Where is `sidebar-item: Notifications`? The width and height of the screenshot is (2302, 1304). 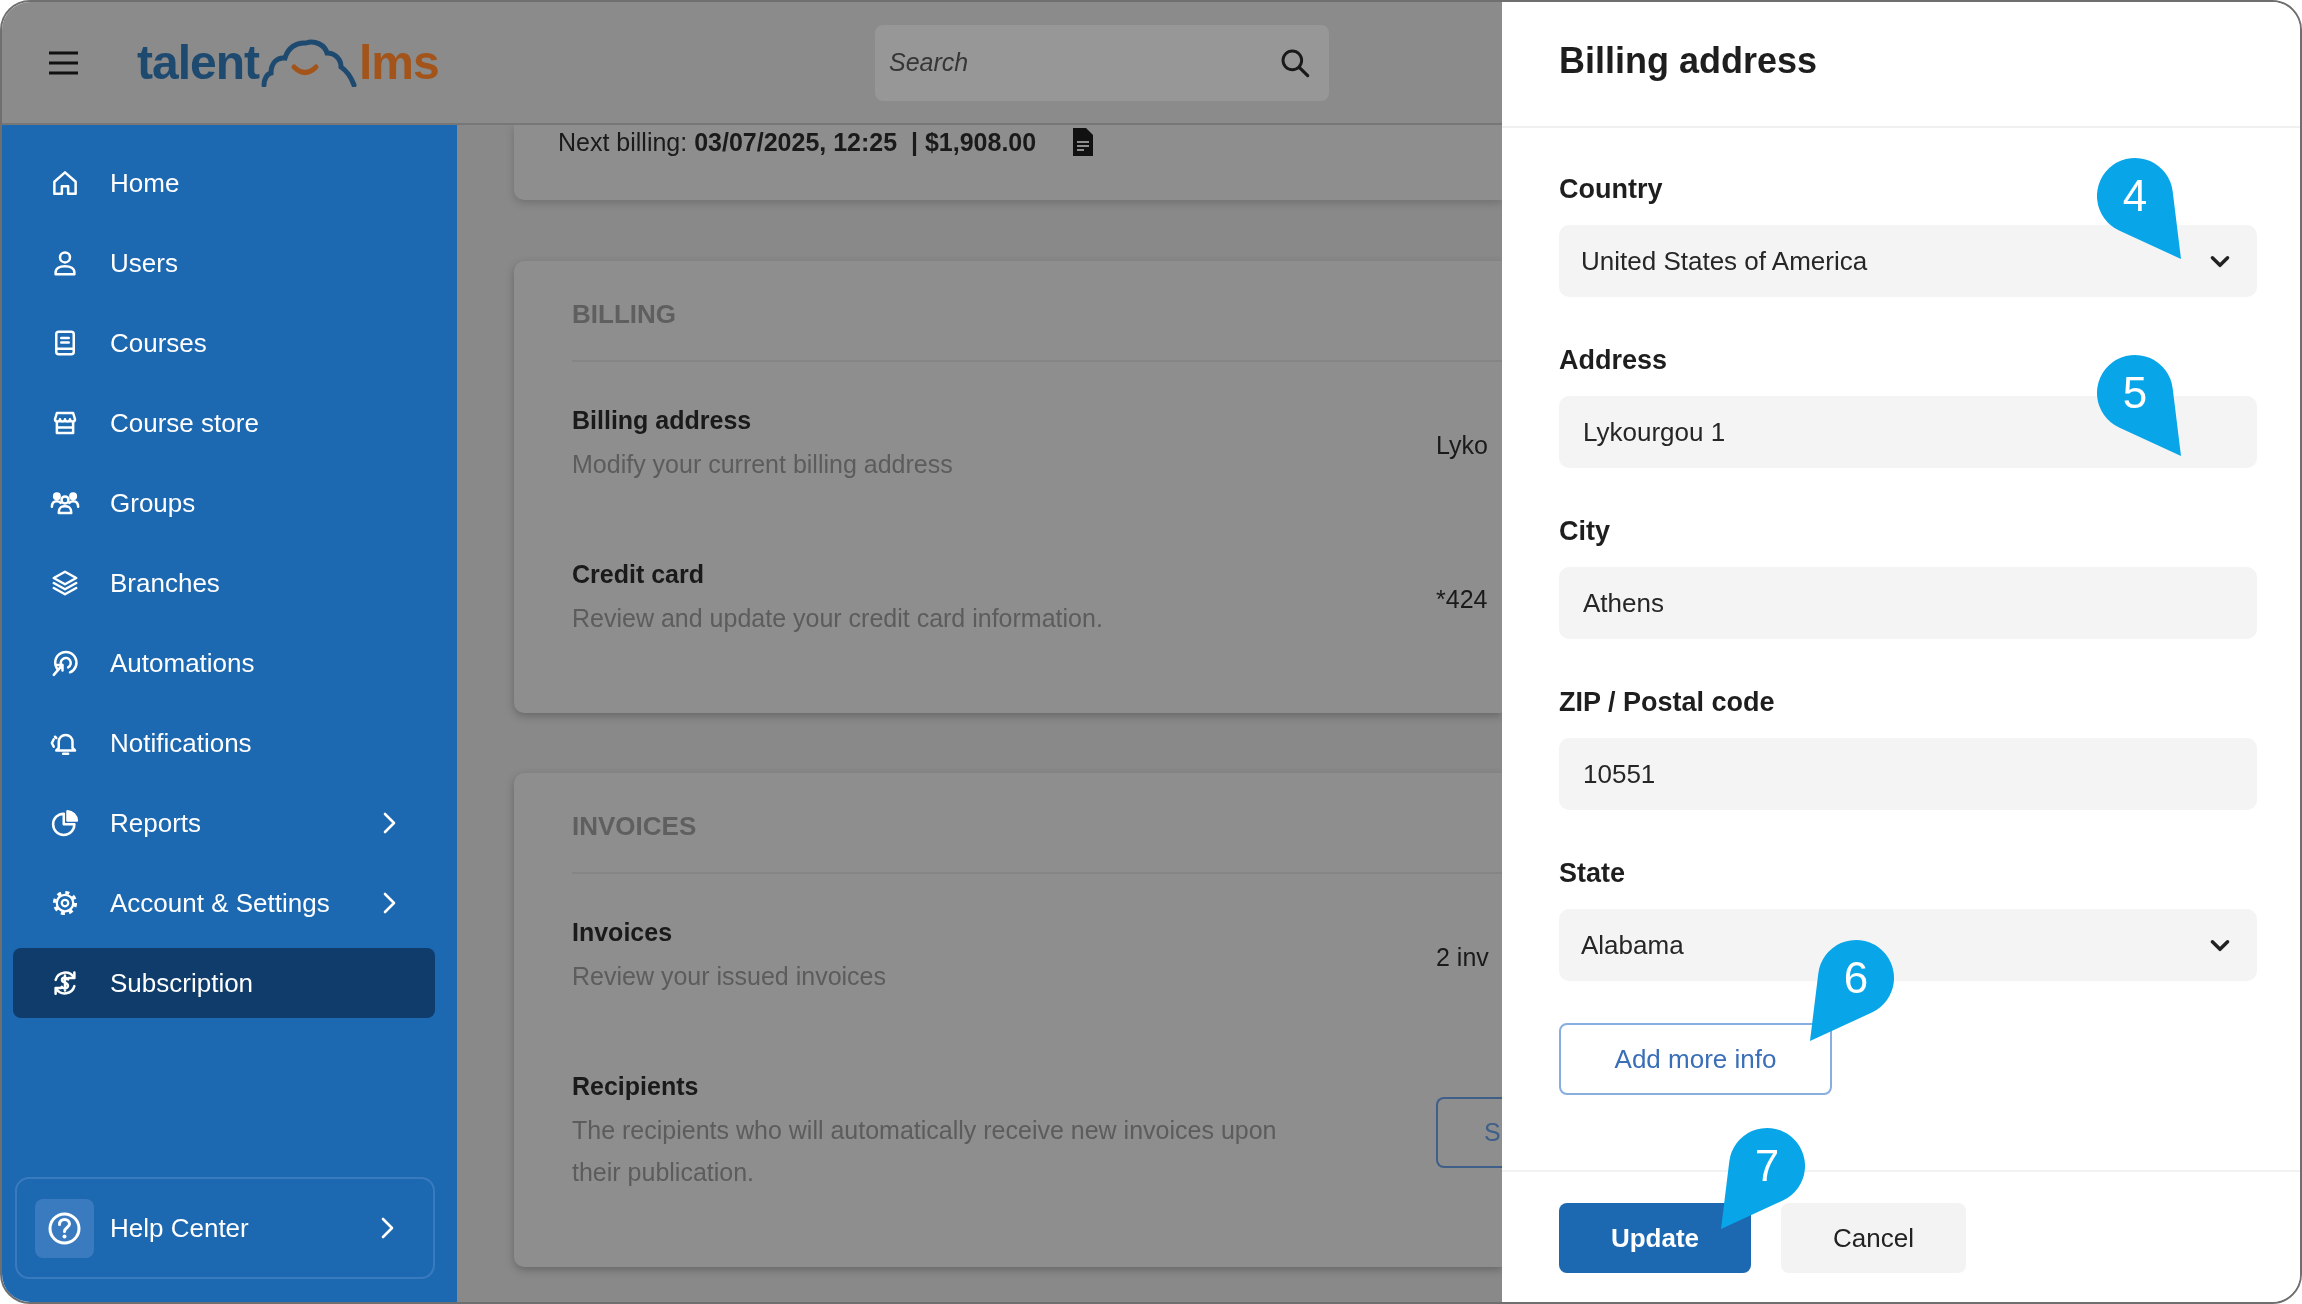
sidebar-item: Notifications is located at coordinates (224, 743).